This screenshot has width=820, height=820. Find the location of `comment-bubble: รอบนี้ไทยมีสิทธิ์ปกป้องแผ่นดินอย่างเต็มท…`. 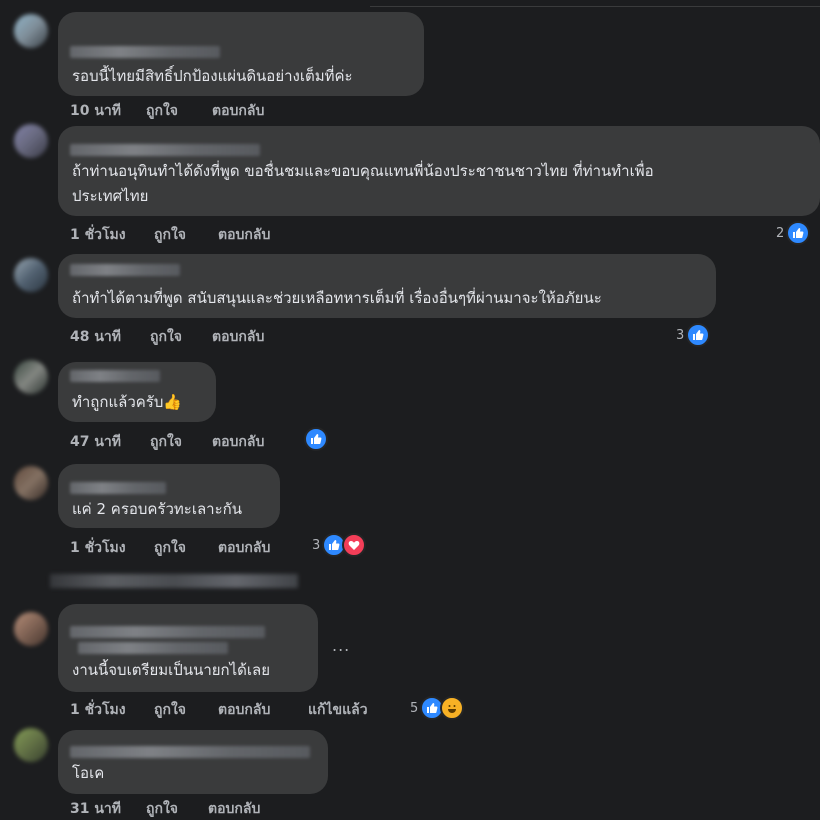

comment-bubble: รอบนี้ไทยมีสิทธิ์ปกป้องแผ่นดินอย่างเต็มท… is located at coordinates (241, 54).